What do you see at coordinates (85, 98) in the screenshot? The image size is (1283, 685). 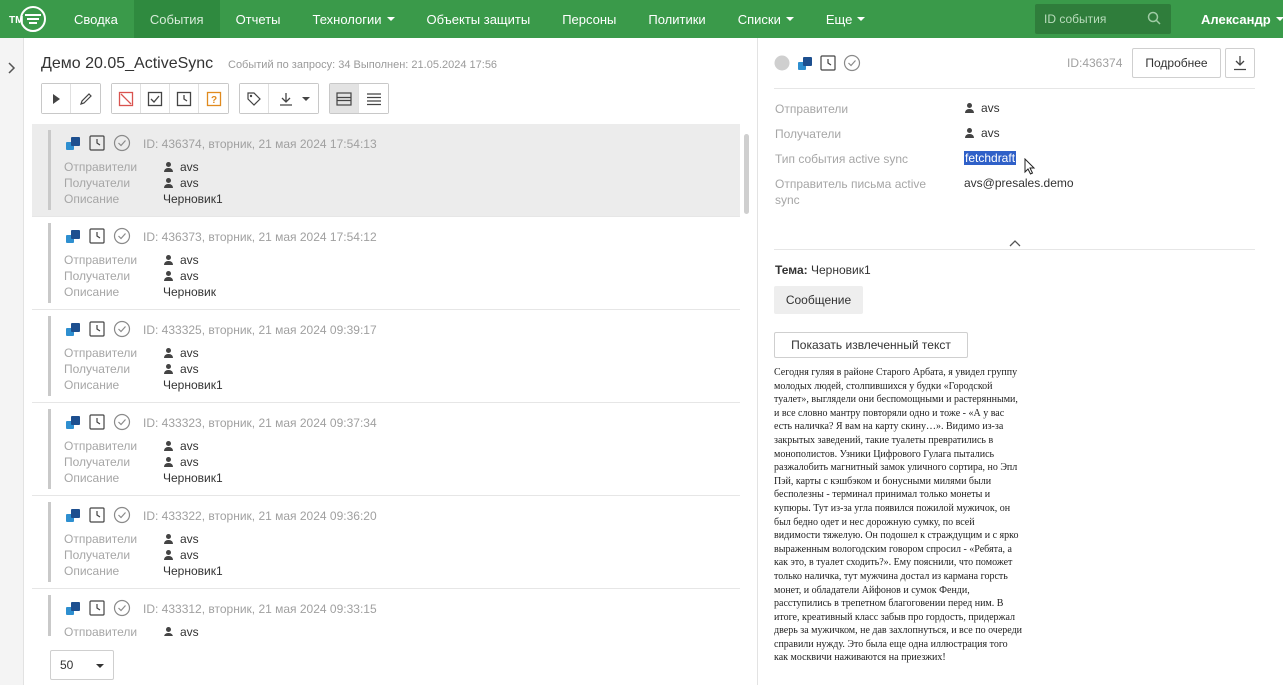 I see `edit-query-button` at bounding box center [85, 98].